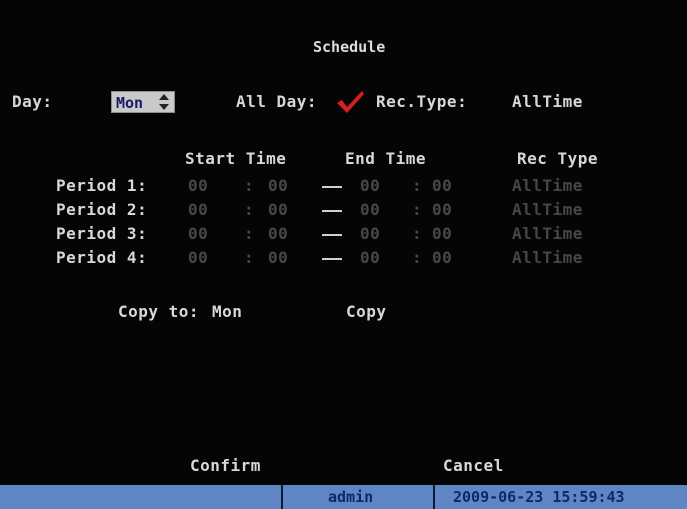  Describe the element at coordinates (159, 311) in the screenshot. I see `copy-to-label: Copy to:` at that location.